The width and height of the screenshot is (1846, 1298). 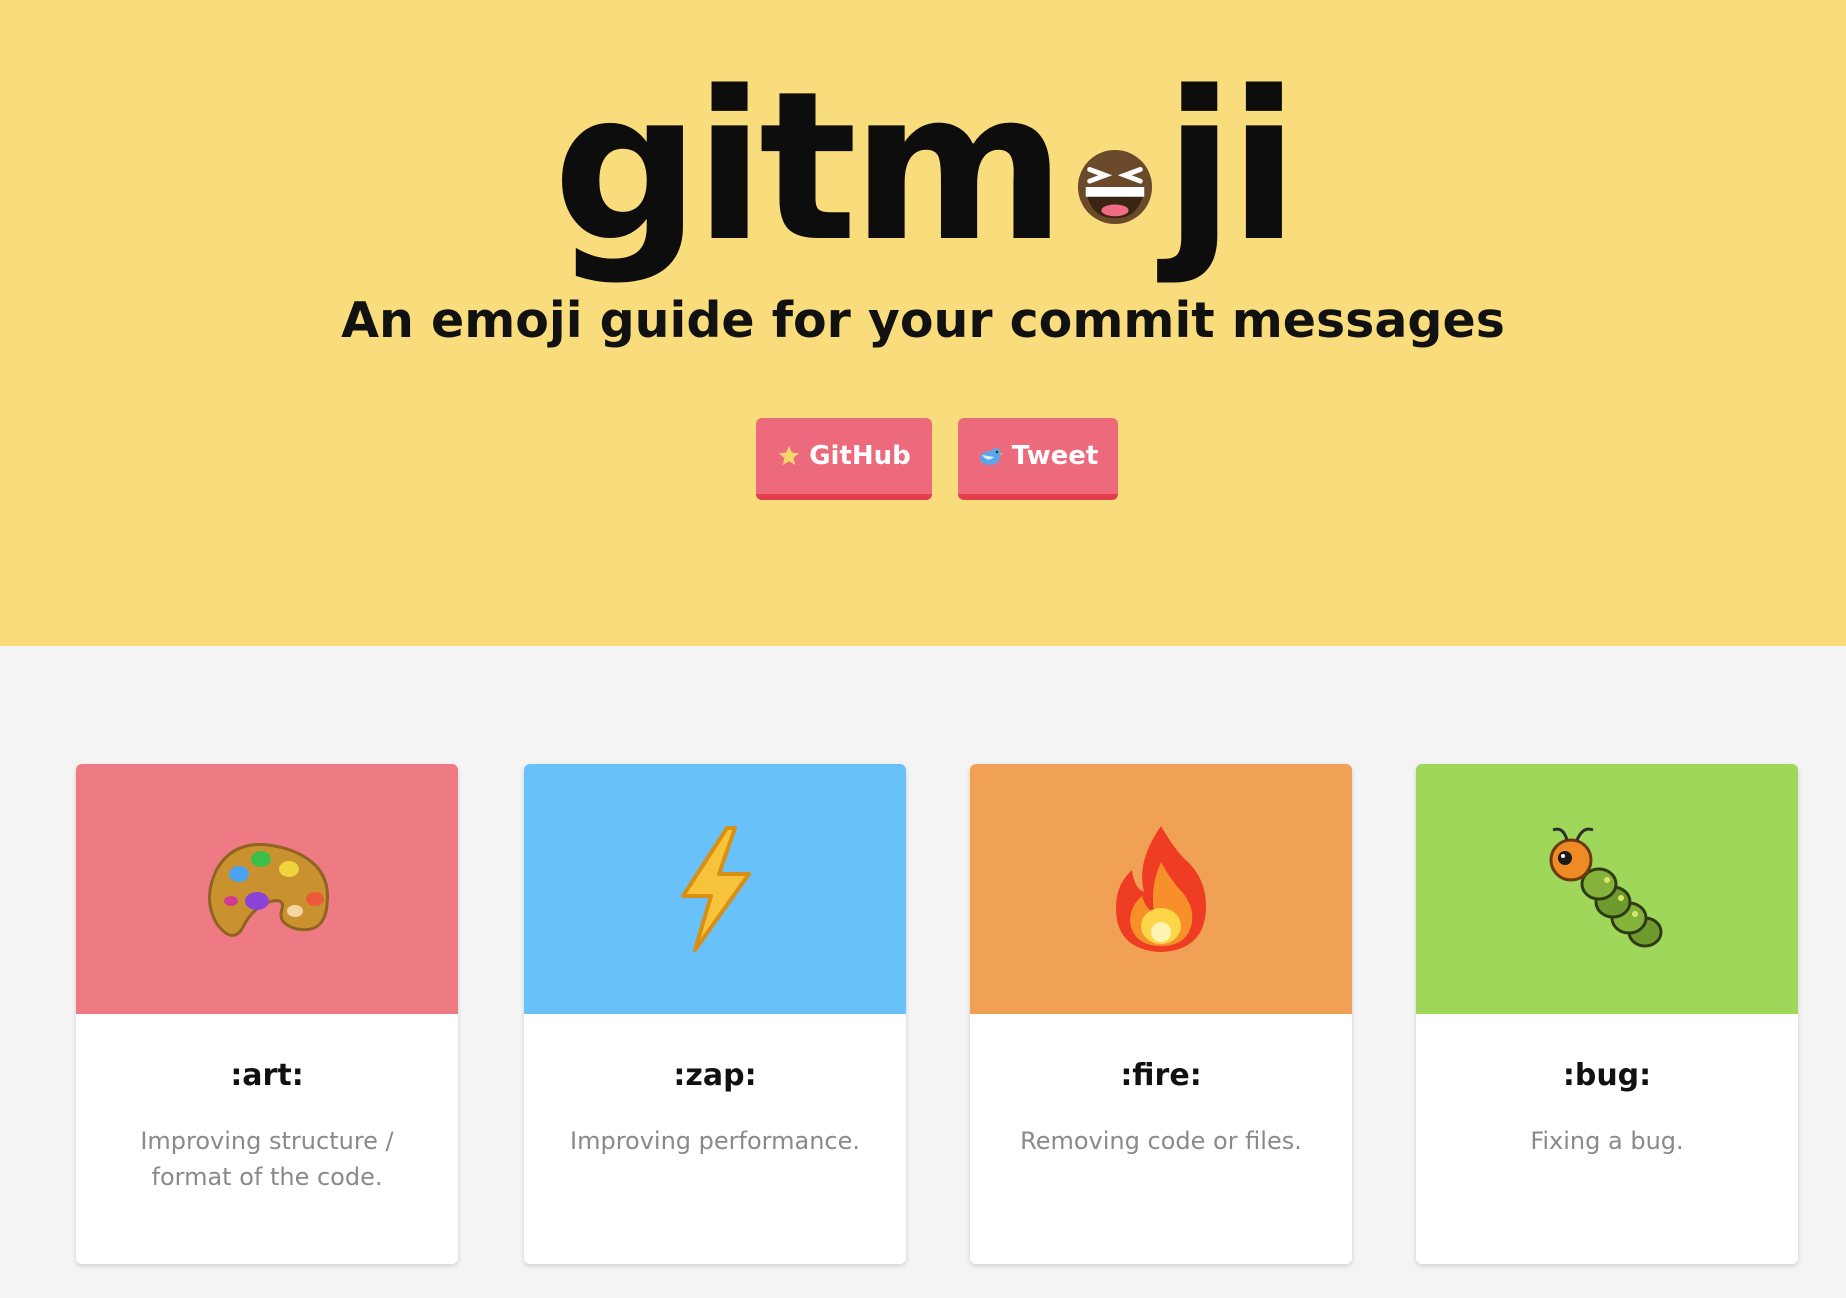 What do you see at coordinates (715, 1141) in the screenshot?
I see `card-description: Improving performance.` at bounding box center [715, 1141].